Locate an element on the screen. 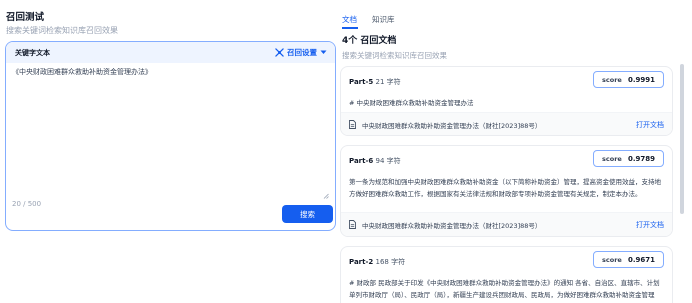 This screenshot has height=303, width=692. result-header: Part-2 168 字符 is located at coordinates (377, 262).